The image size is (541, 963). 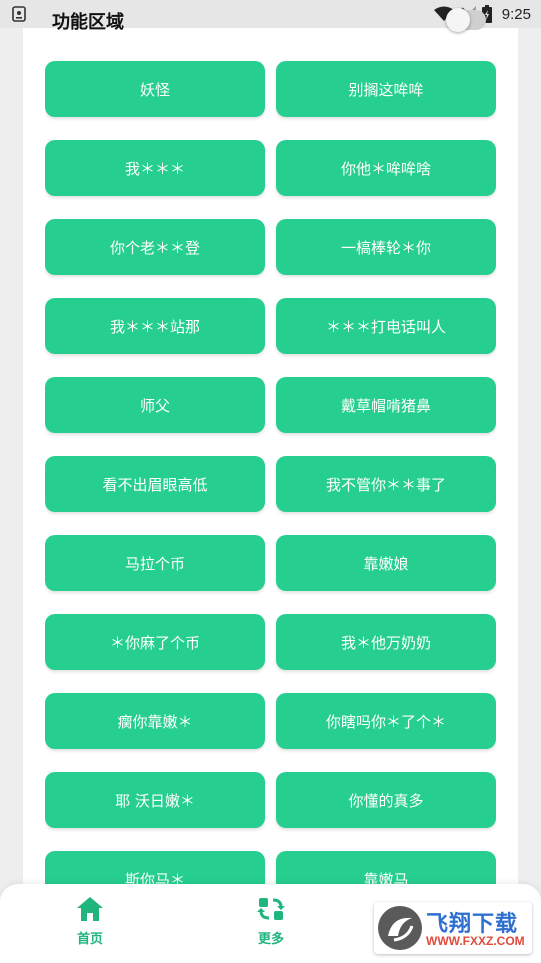 I want to click on sound-button: 一槁棒轮＊你, so click(x=386, y=247).